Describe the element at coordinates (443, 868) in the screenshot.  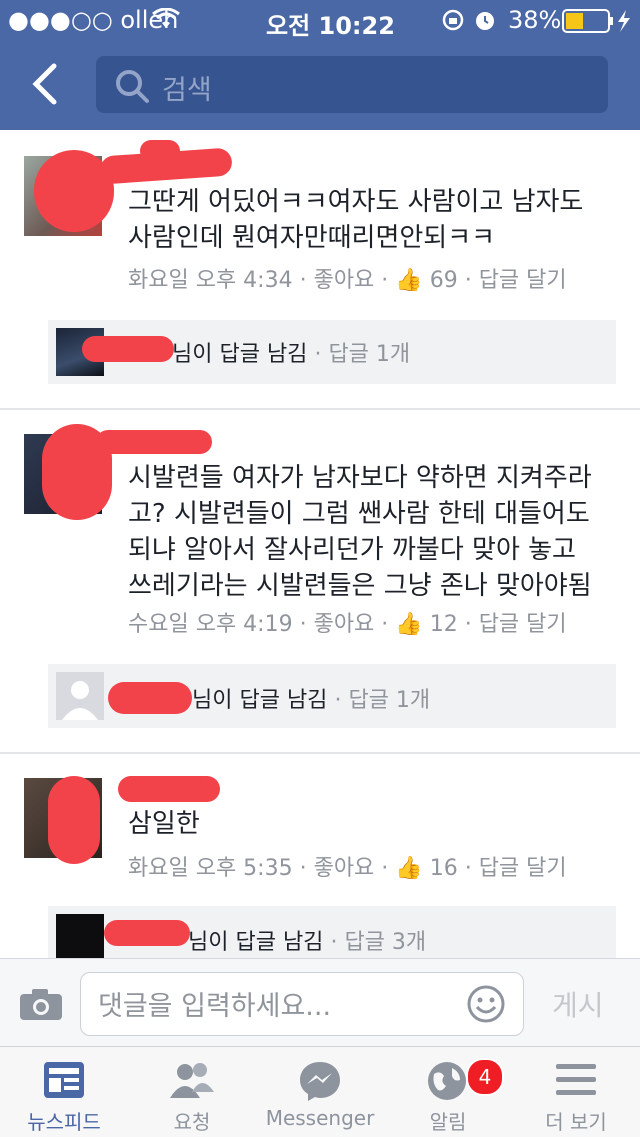
I see `like-count: 16` at that location.